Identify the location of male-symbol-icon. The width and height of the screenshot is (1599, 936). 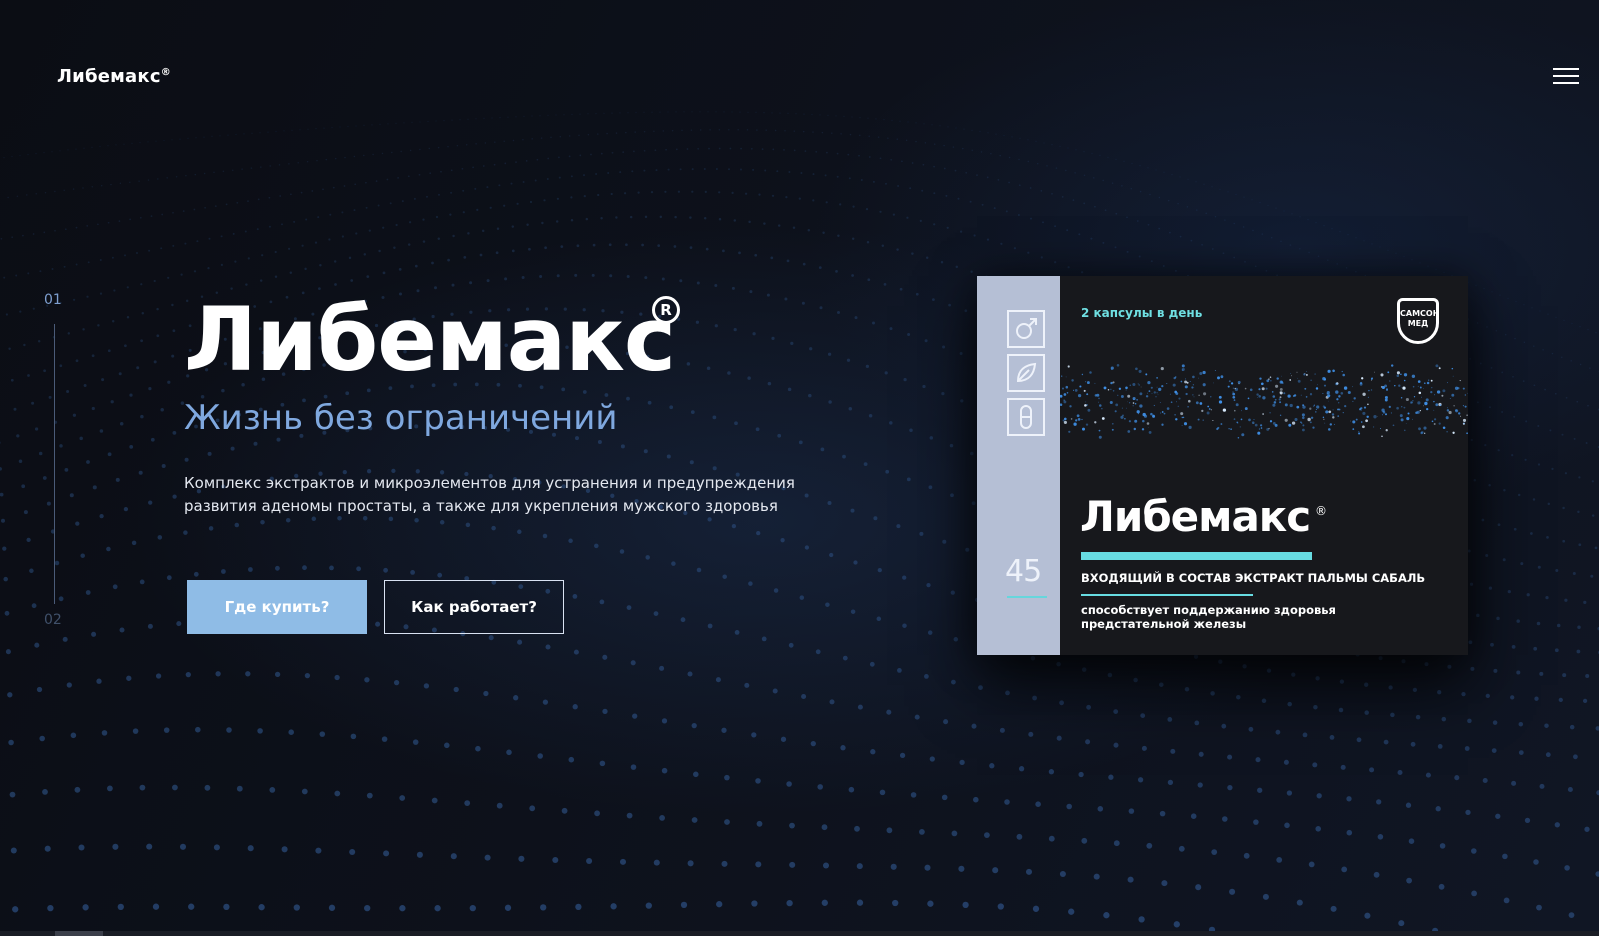
(1026, 329).